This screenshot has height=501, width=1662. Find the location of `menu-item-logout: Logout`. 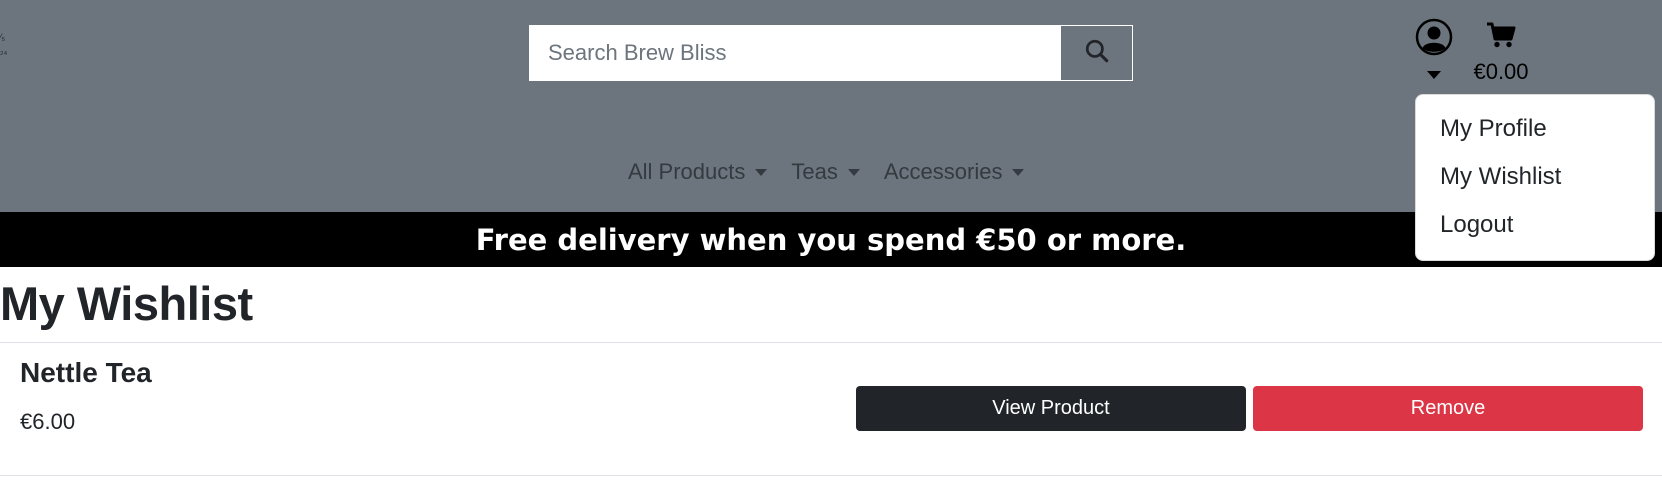

menu-item-logout: Logout is located at coordinates (1535, 225).